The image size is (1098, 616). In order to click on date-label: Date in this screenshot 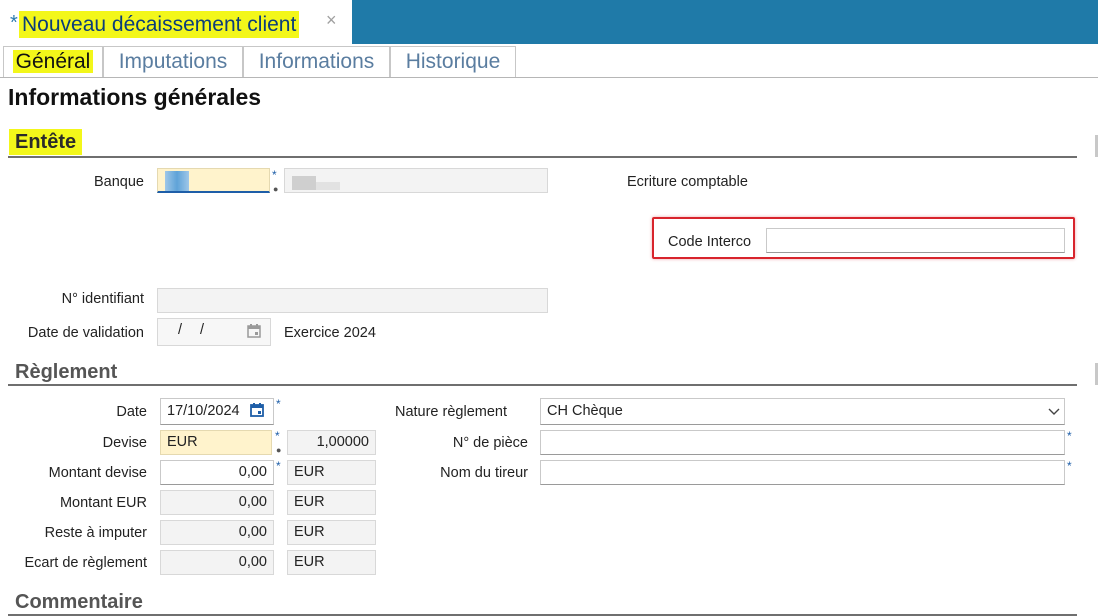, I will do `click(131, 412)`.